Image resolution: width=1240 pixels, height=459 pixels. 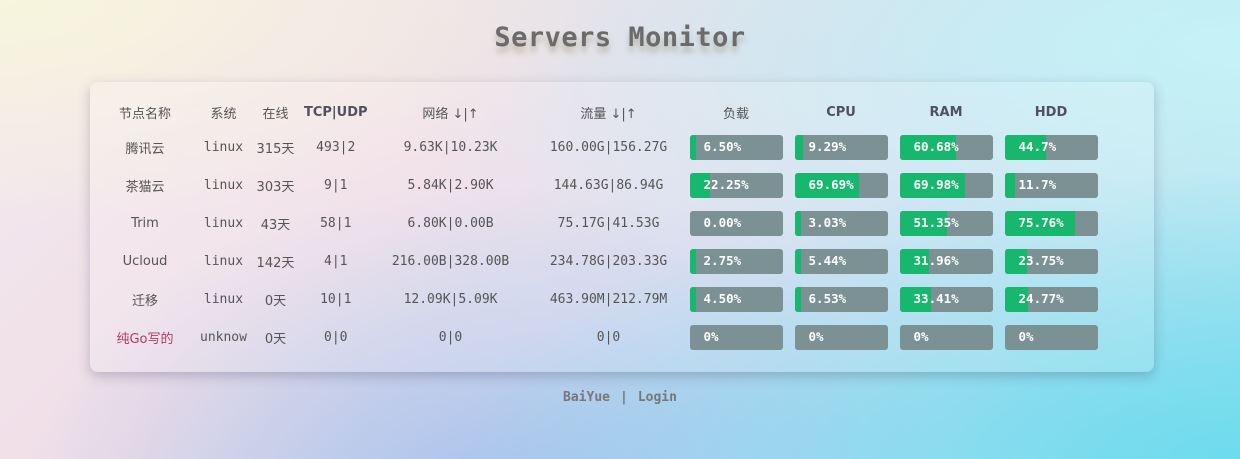 I want to click on ram-progress-label: 60.68%, so click(x=936, y=146).